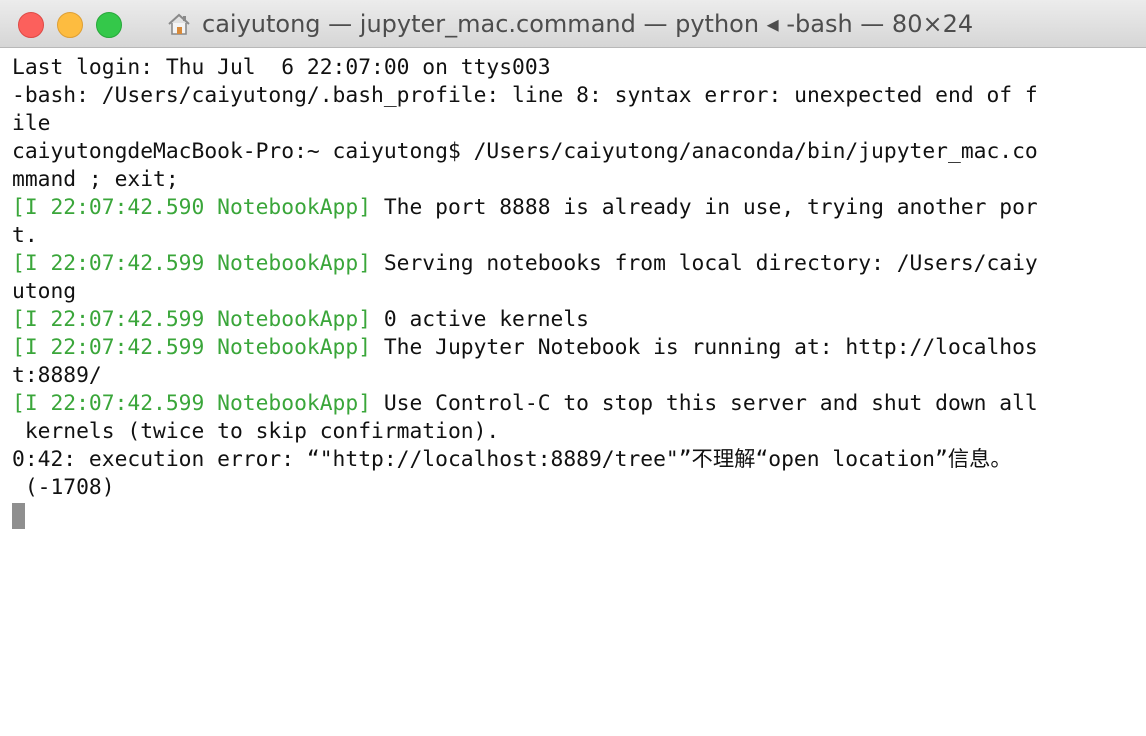  Describe the element at coordinates (31, 25) in the screenshot. I see `close-button` at that location.